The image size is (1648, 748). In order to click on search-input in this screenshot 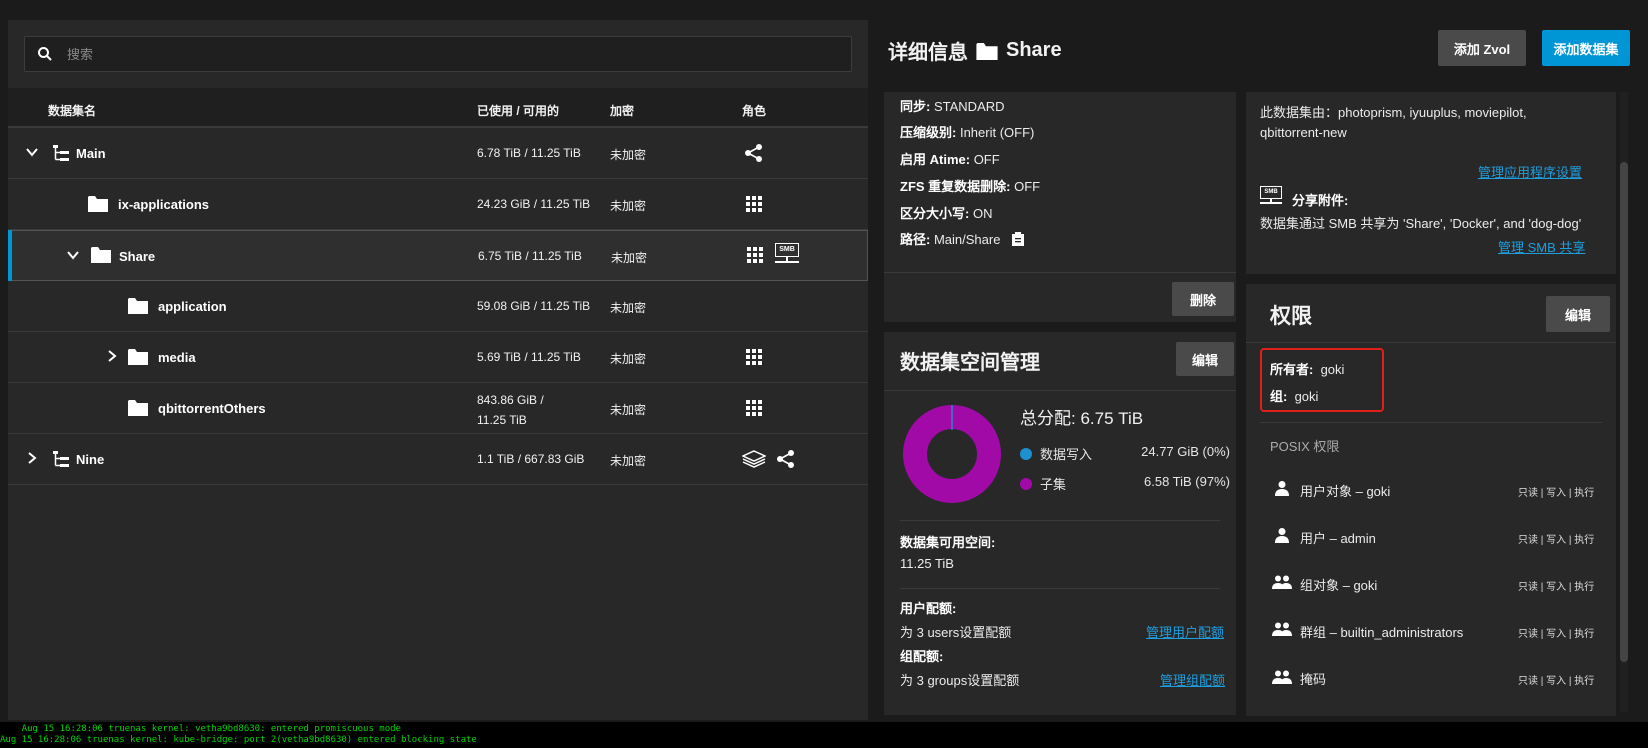, I will do `click(447, 54)`.